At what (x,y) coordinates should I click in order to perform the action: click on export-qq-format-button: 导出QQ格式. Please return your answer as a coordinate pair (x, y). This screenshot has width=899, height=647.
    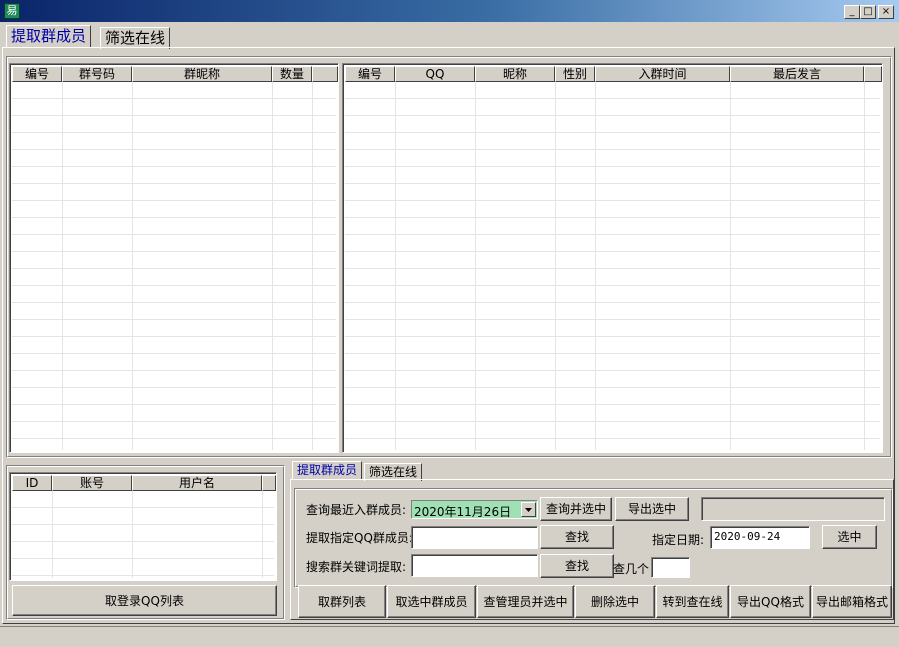
    Looking at the image, I should click on (770, 601).